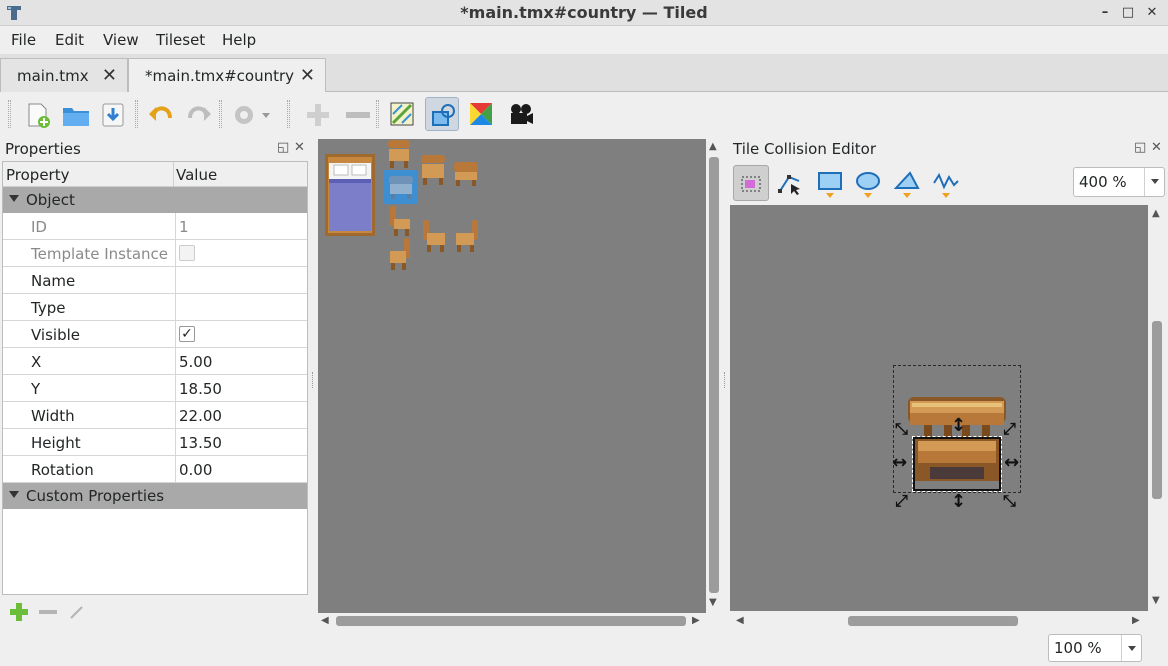 This screenshot has width=1168, height=666. I want to click on collision-horizontal-scrollbar: ◀ ▶, so click(939, 621).